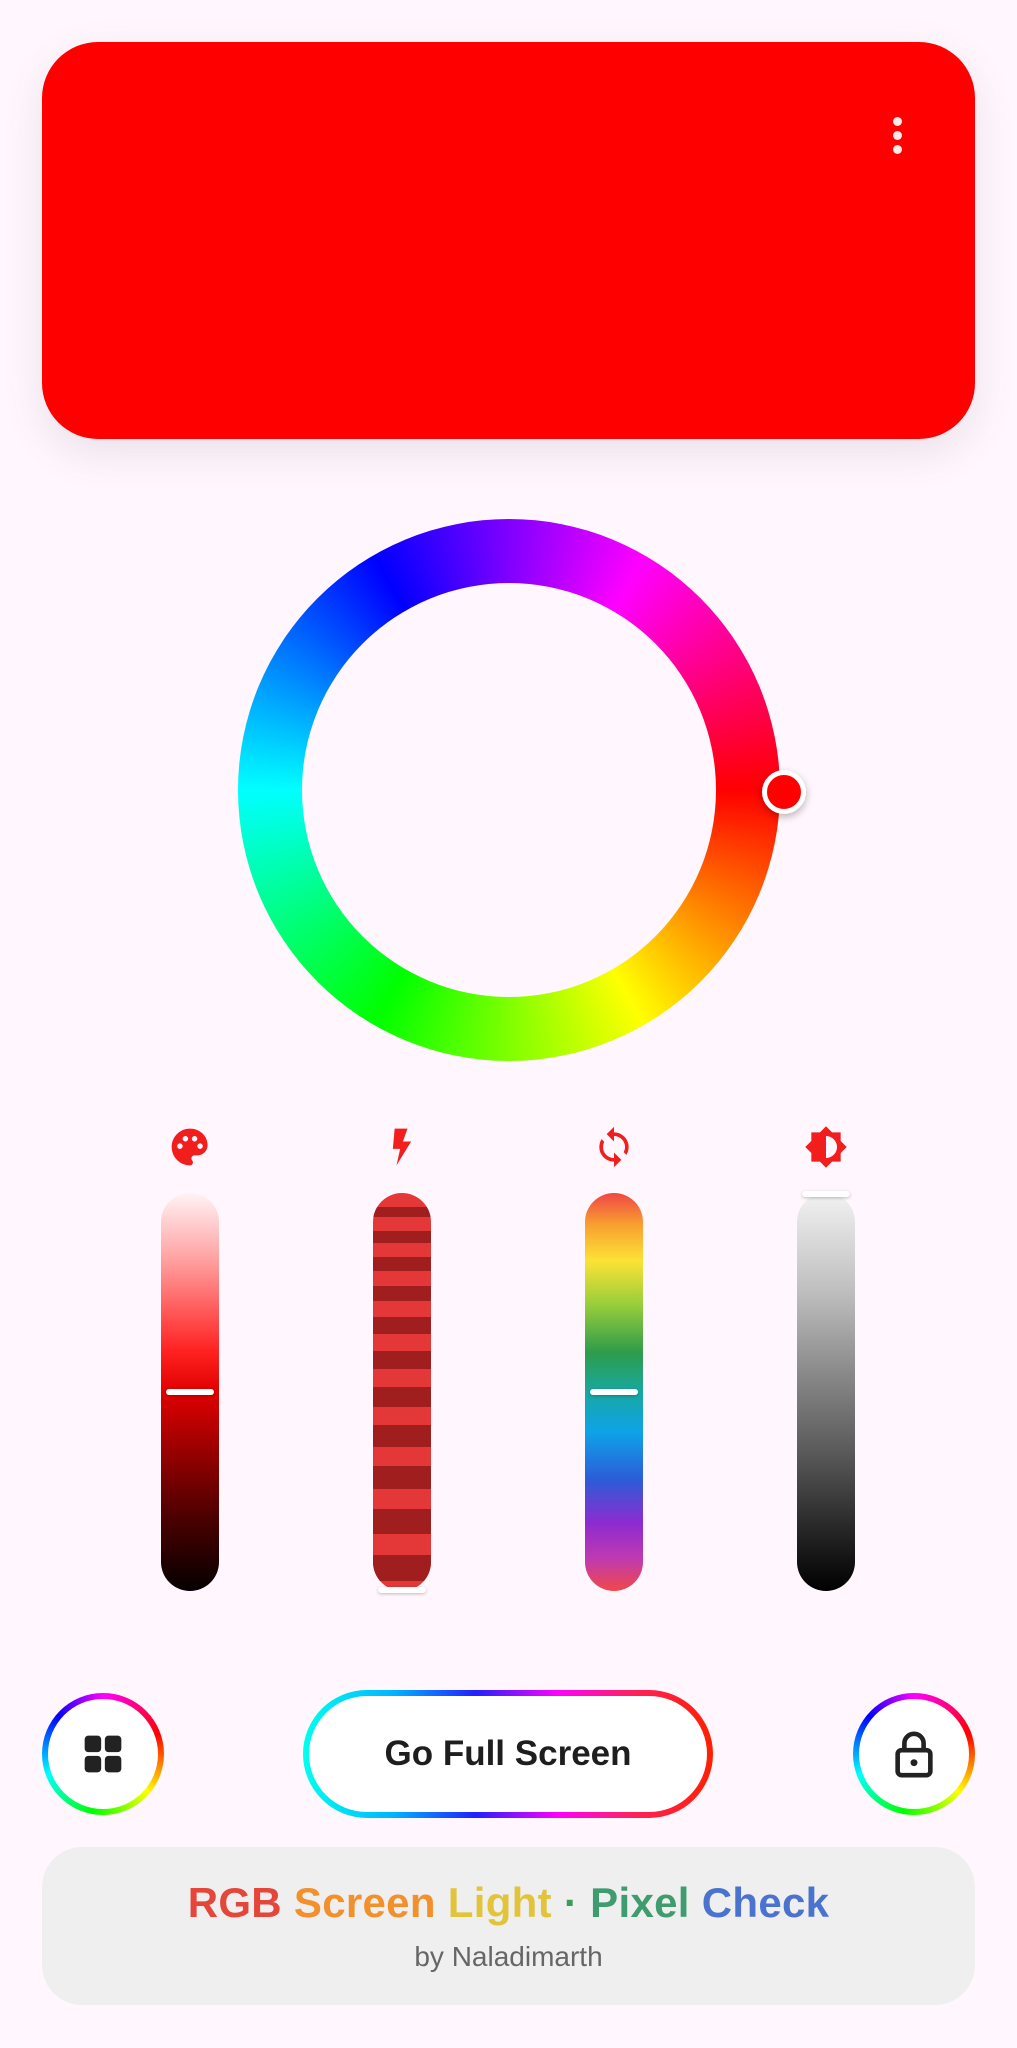  I want to click on brightness-slider, so click(826, 1392).